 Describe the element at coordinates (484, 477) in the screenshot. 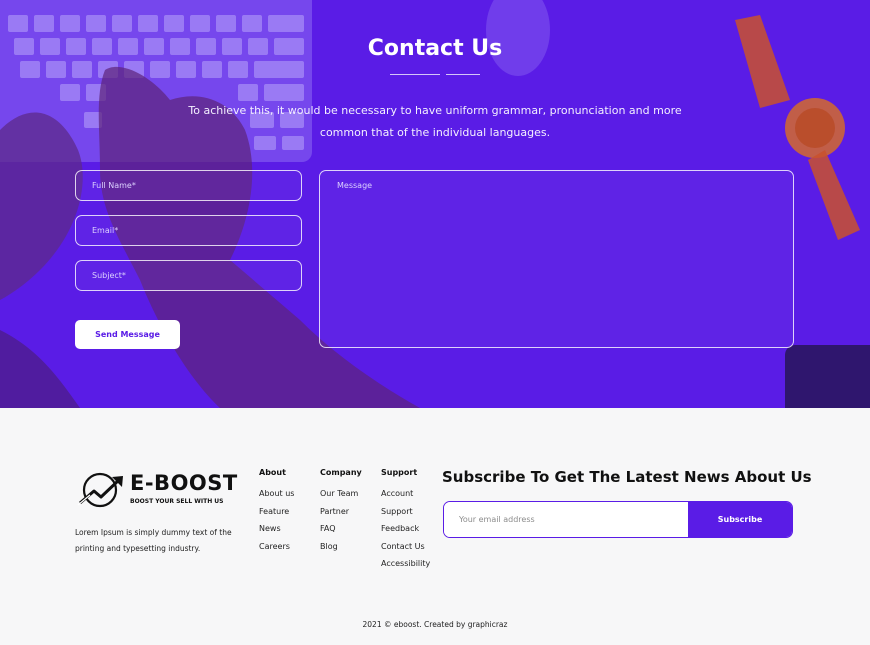

I see `subscribe-heading-bold: Subscribe` at that location.